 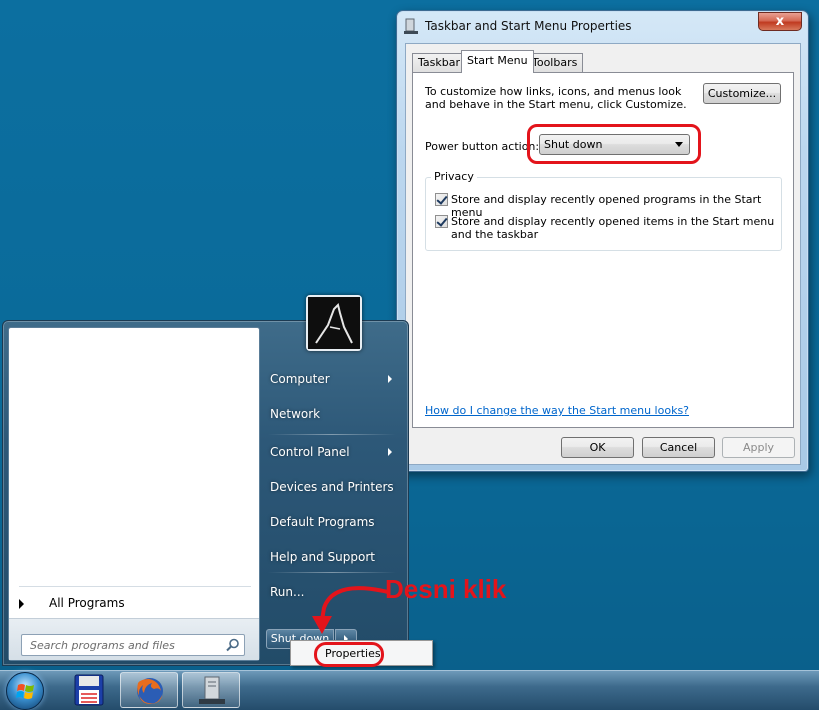 I want to click on start-item-computer: Computer, so click(x=300, y=379).